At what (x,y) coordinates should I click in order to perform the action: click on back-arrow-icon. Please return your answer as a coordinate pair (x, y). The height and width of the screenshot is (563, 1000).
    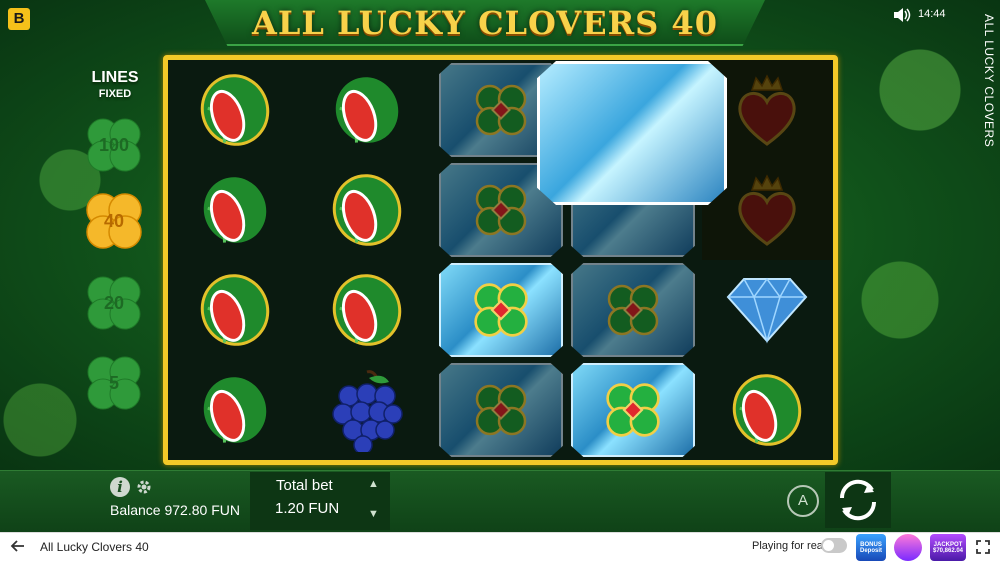
    Looking at the image, I should click on (18, 546).